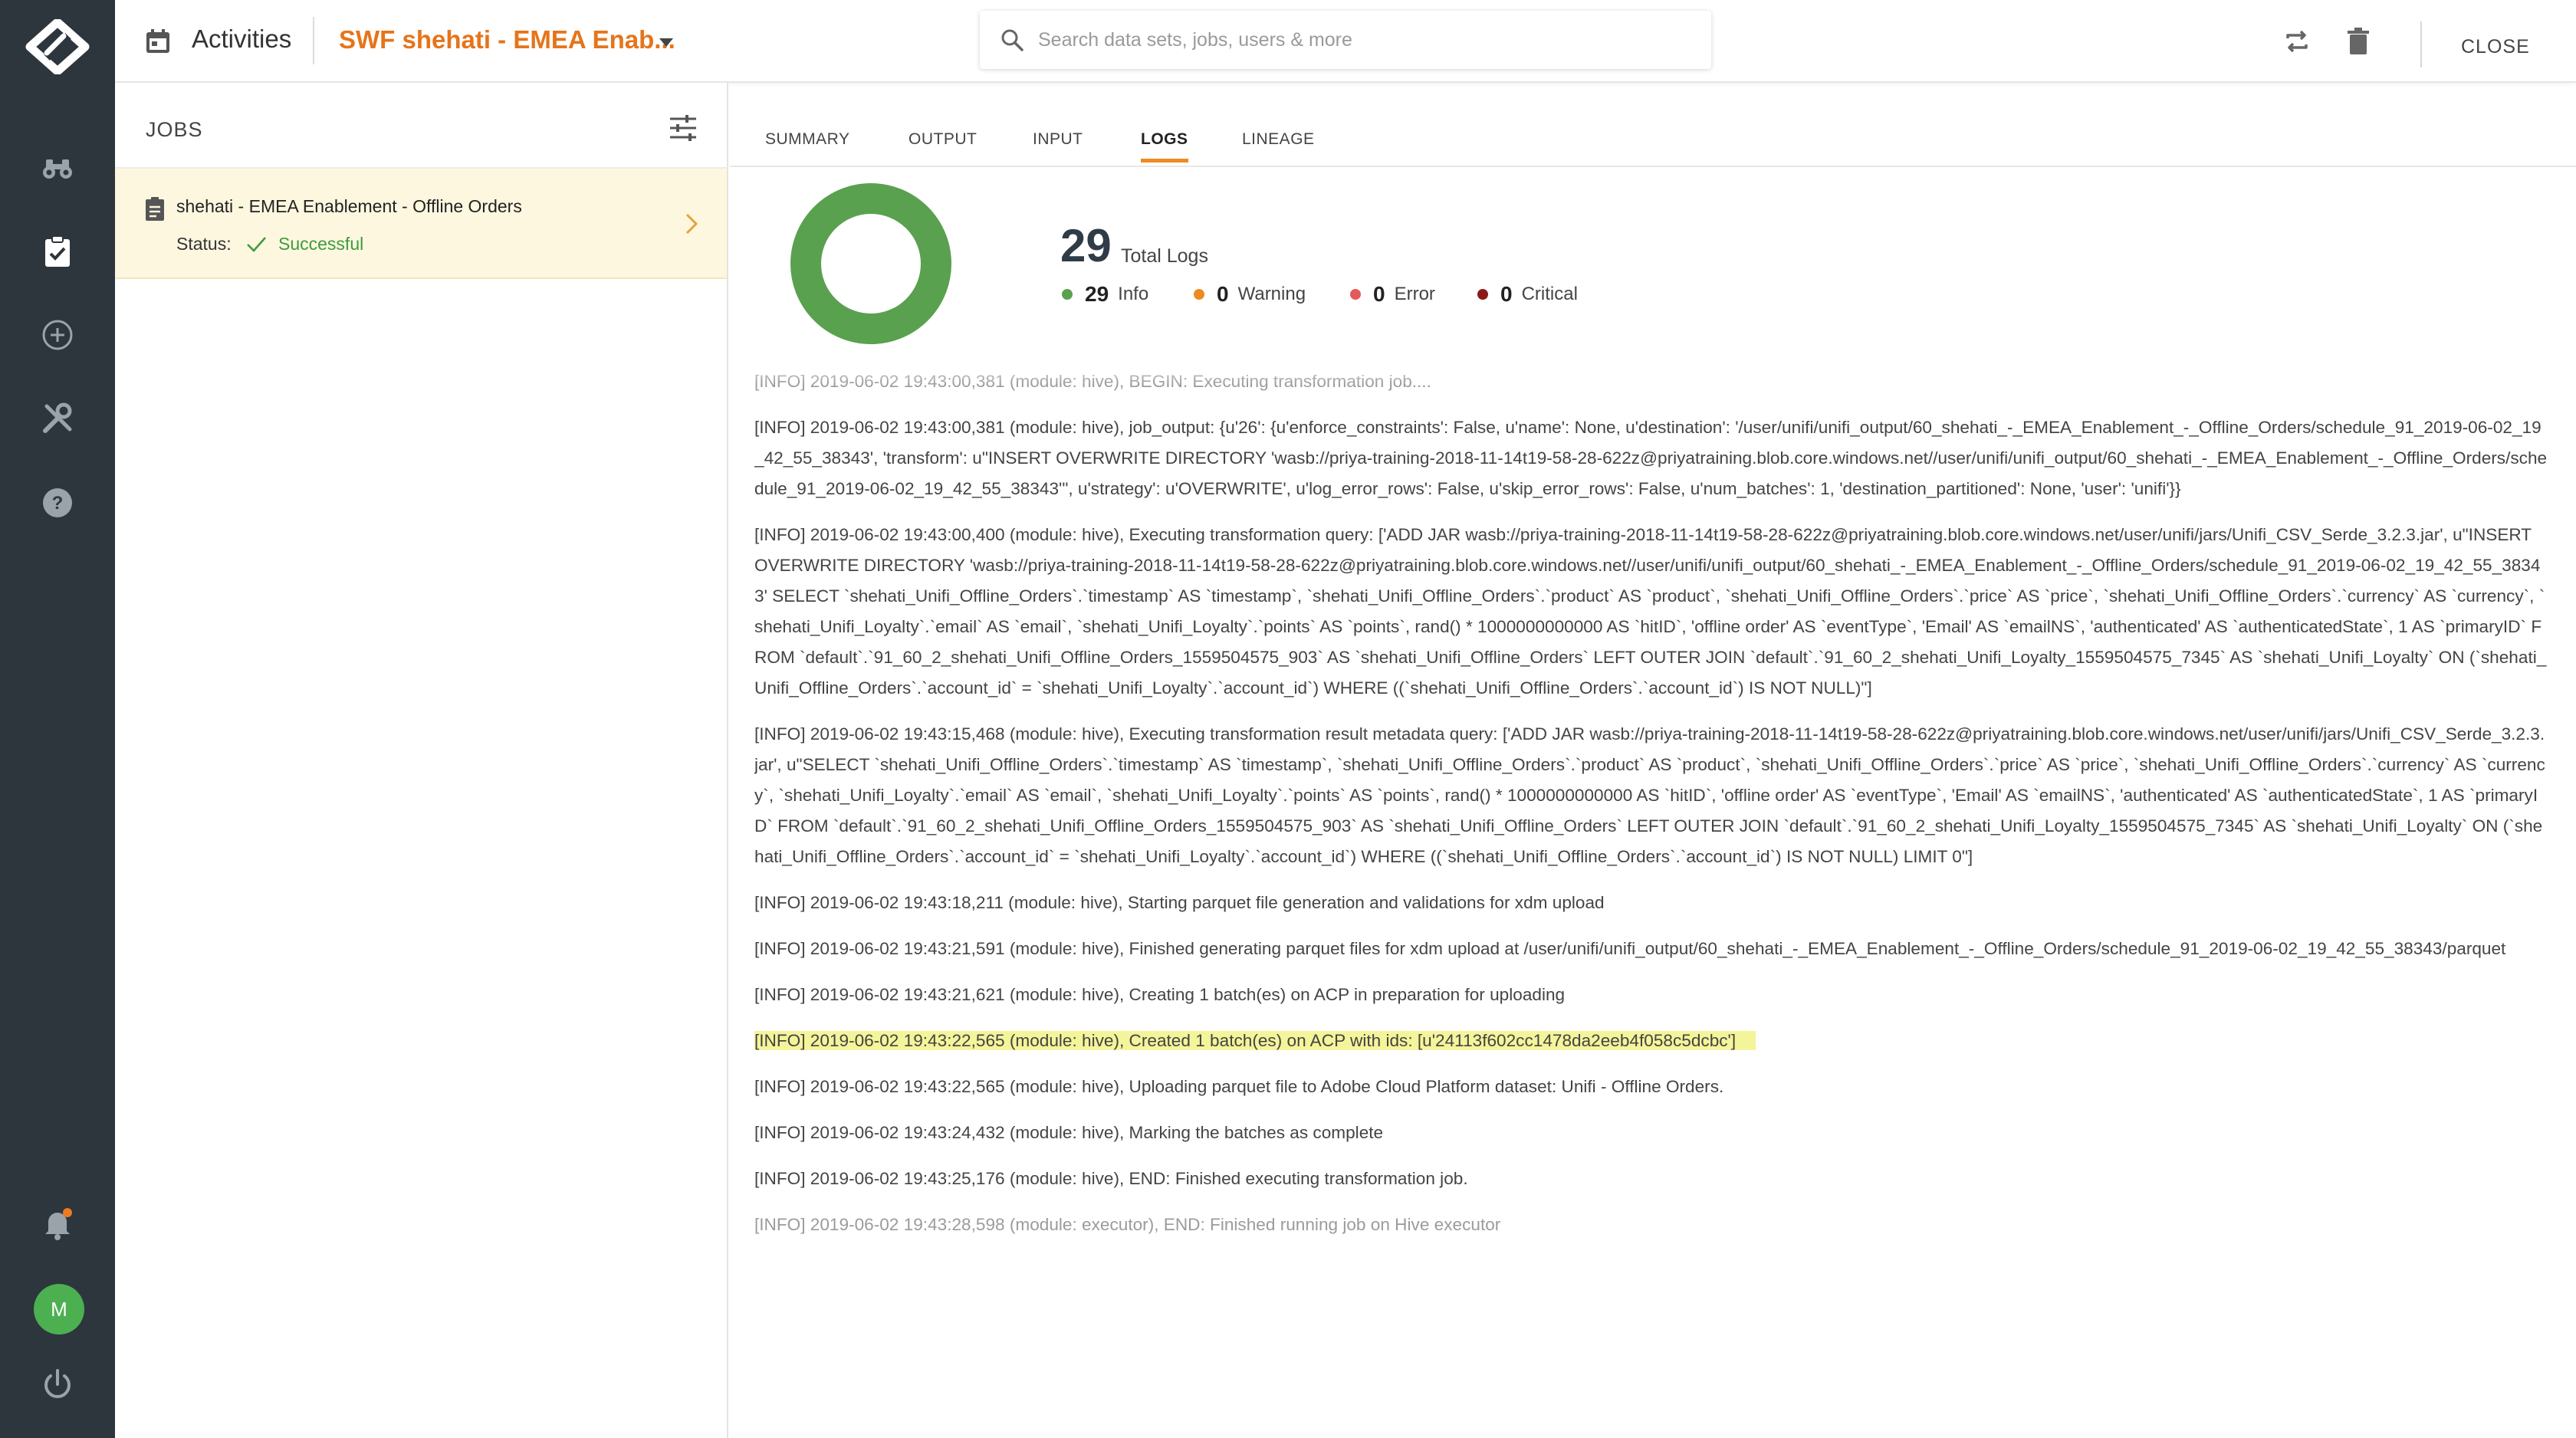 The image size is (2576, 1438). What do you see at coordinates (58, 1223) in the screenshot?
I see `bell-icon` at bounding box center [58, 1223].